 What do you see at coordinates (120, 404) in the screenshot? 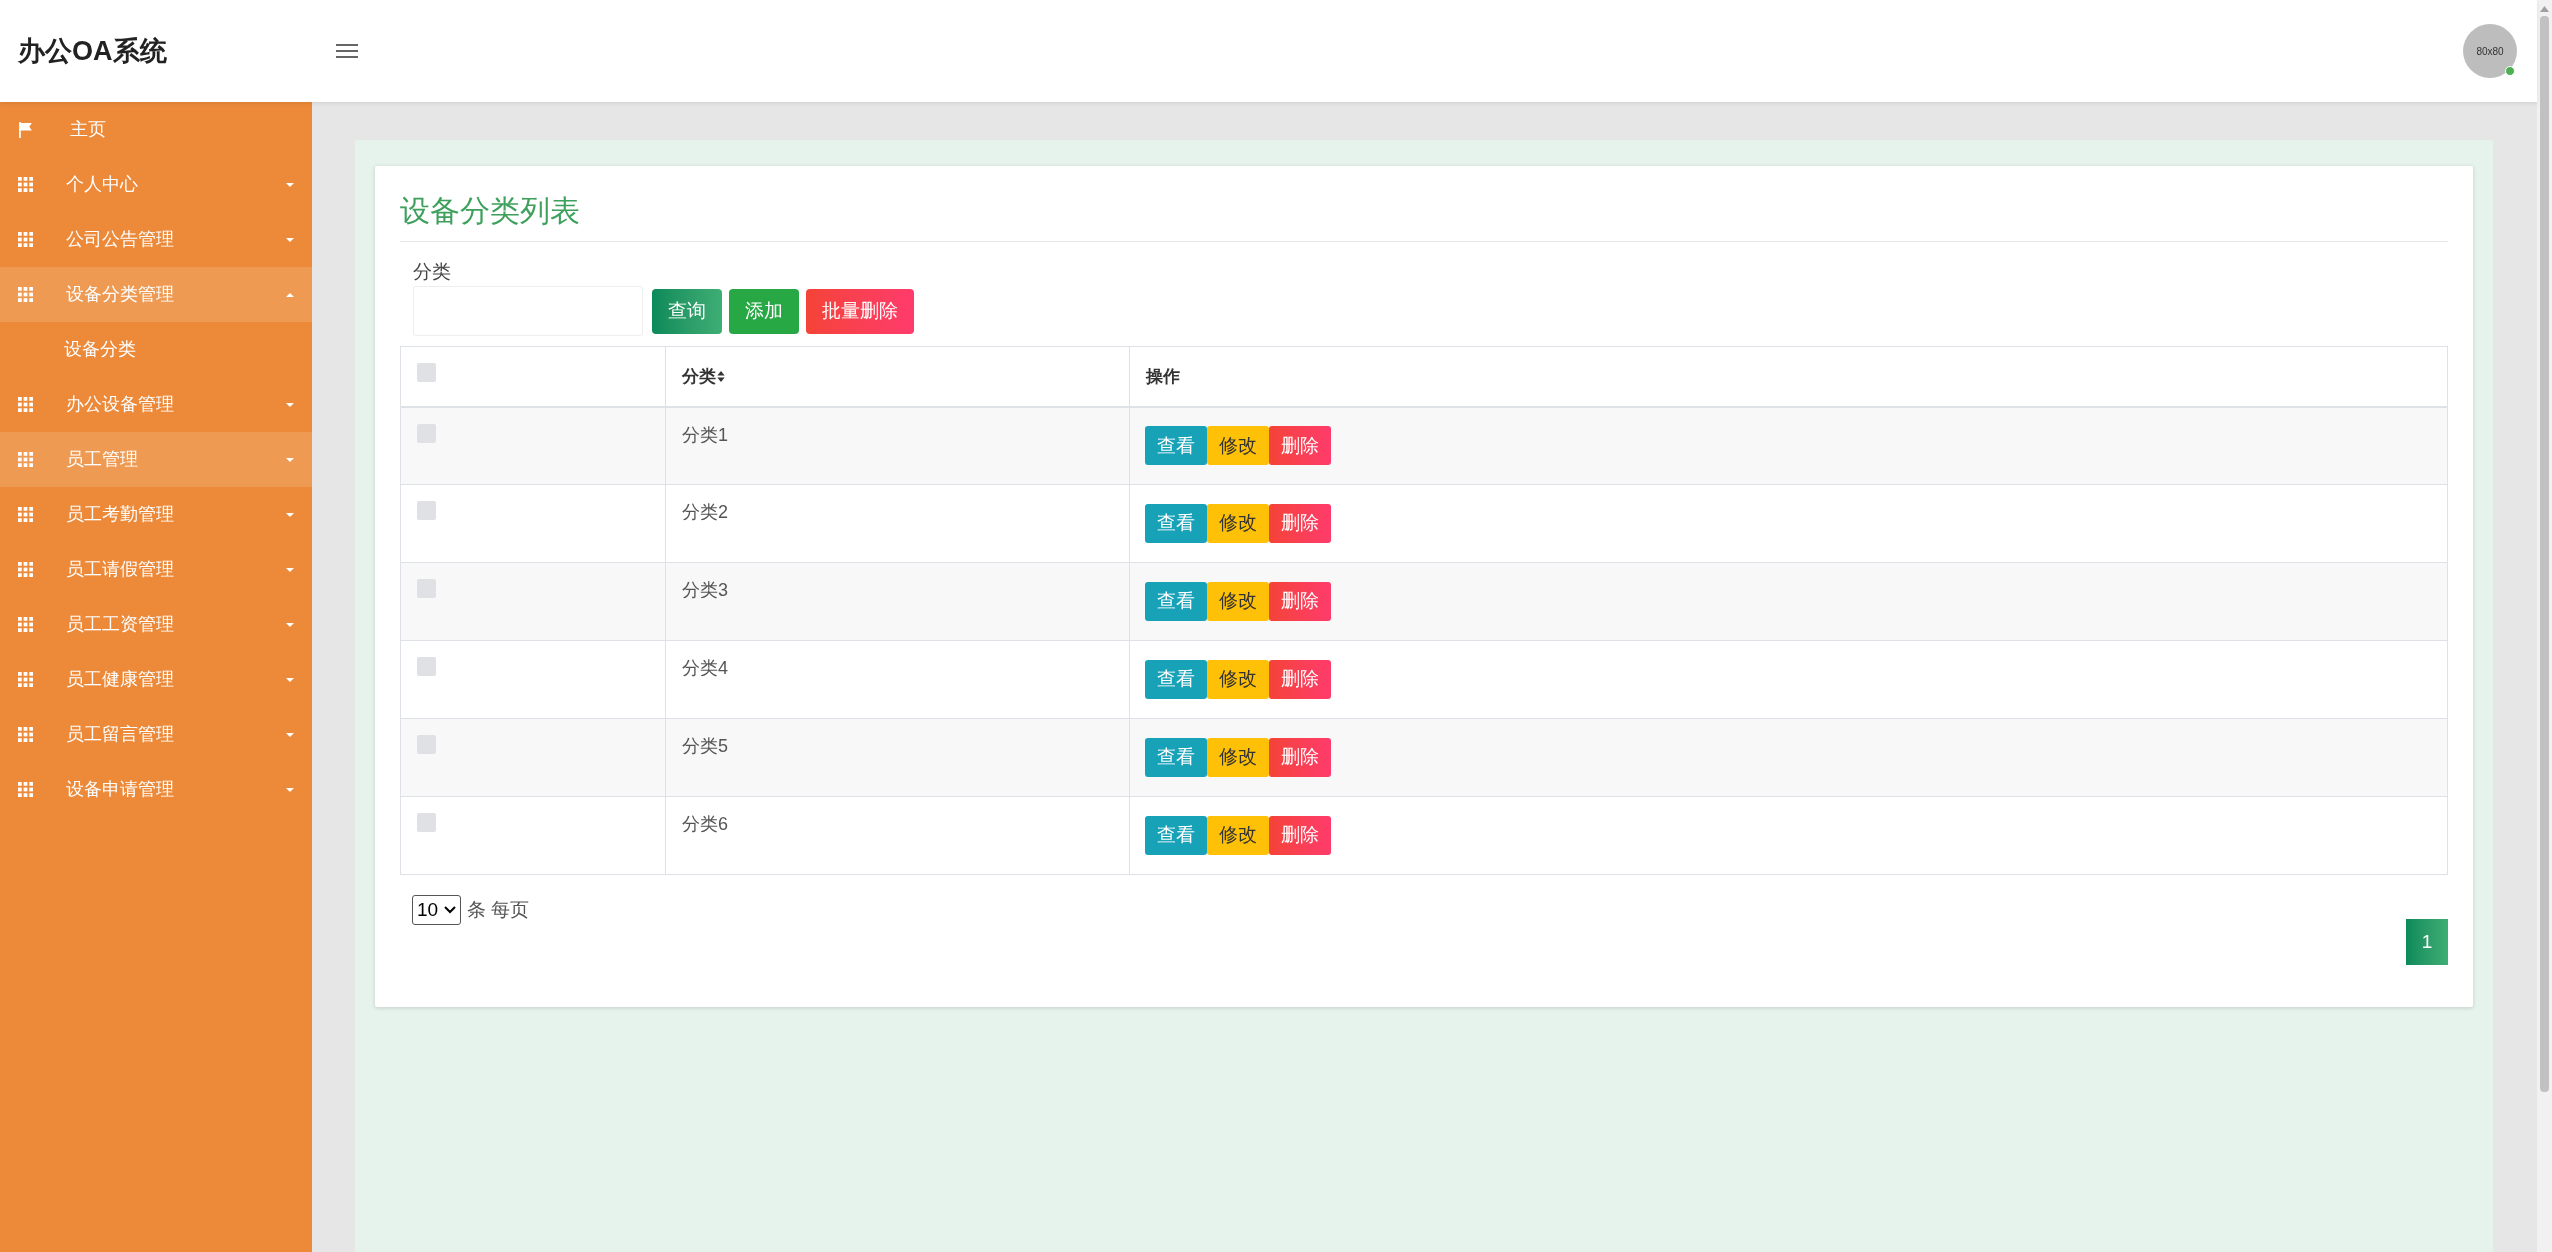
I see `sidebar-label: 办公设备管理` at bounding box center [120, 404].